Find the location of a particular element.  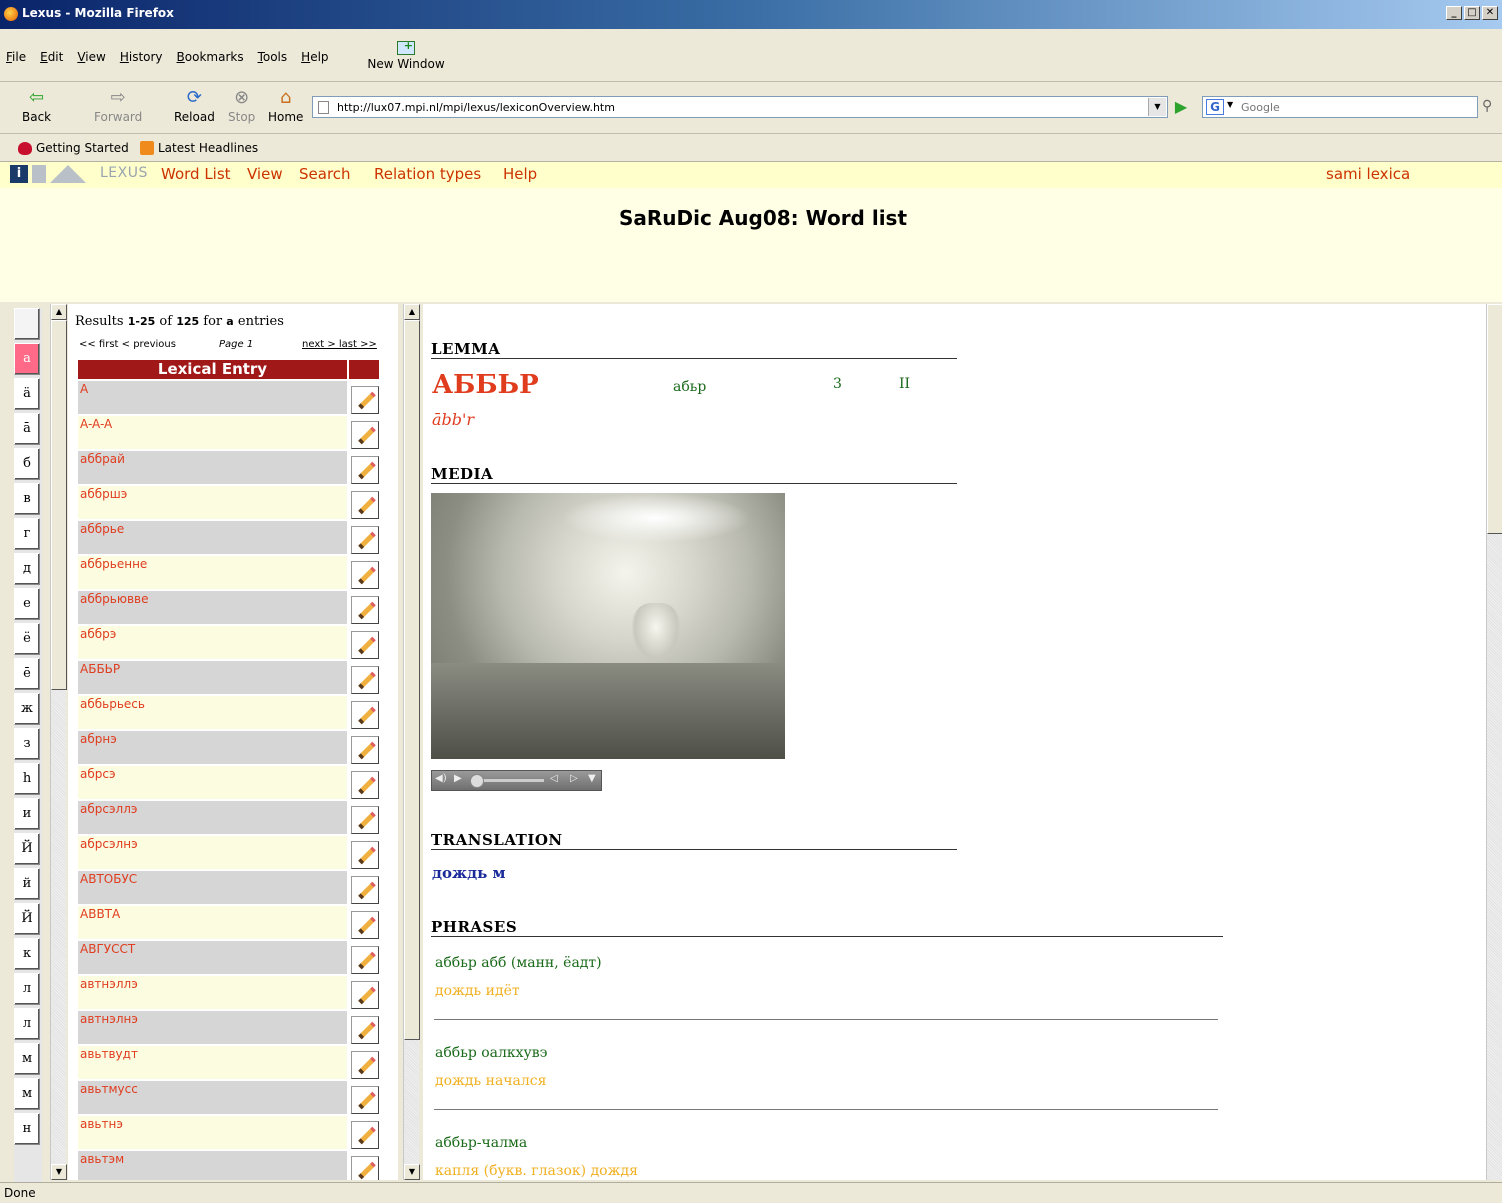

volume-icon: ◀) is located at coordinates (441, 778).